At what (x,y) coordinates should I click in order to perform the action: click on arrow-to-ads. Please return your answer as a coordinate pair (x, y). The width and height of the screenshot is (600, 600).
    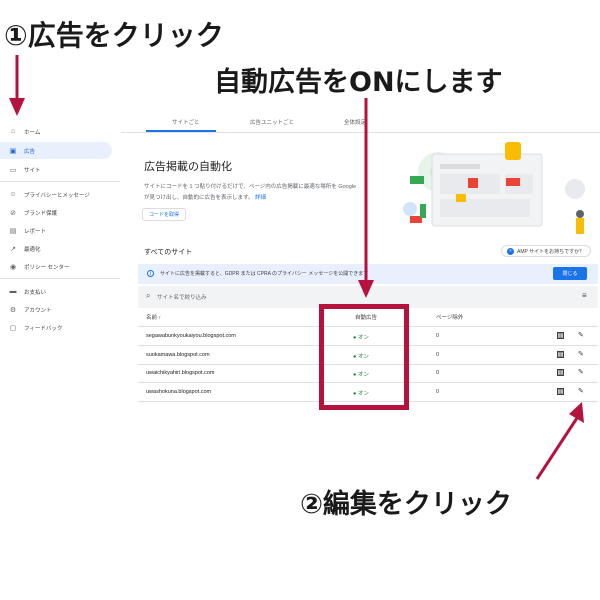
    Looking at the image, I should click on (17, 85).